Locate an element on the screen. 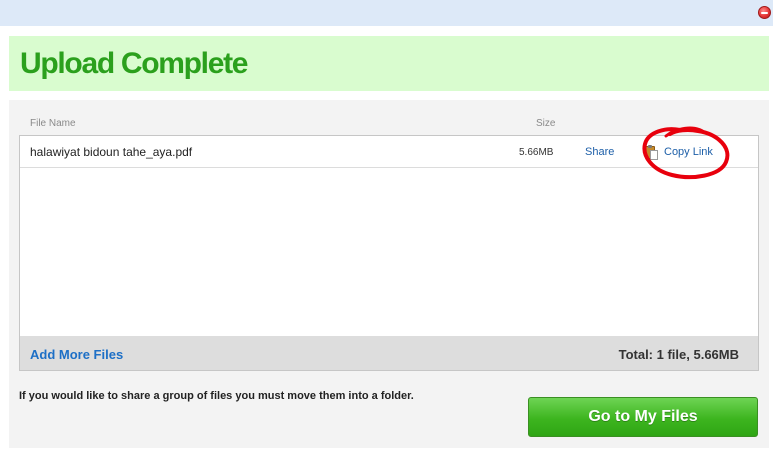  page-title: Upload Complete is located at coordinates (134, 63).